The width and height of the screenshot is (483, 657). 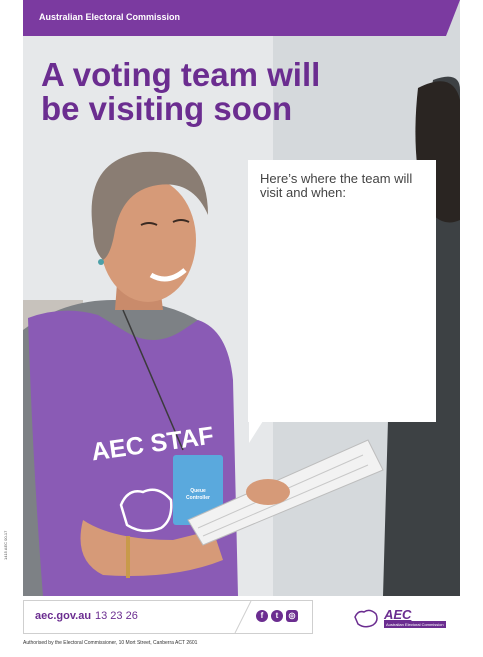 What do you see at coordinates (366, 618) in the screenshot?
I see `australia-map-icon` at bounding box center [366, 618].